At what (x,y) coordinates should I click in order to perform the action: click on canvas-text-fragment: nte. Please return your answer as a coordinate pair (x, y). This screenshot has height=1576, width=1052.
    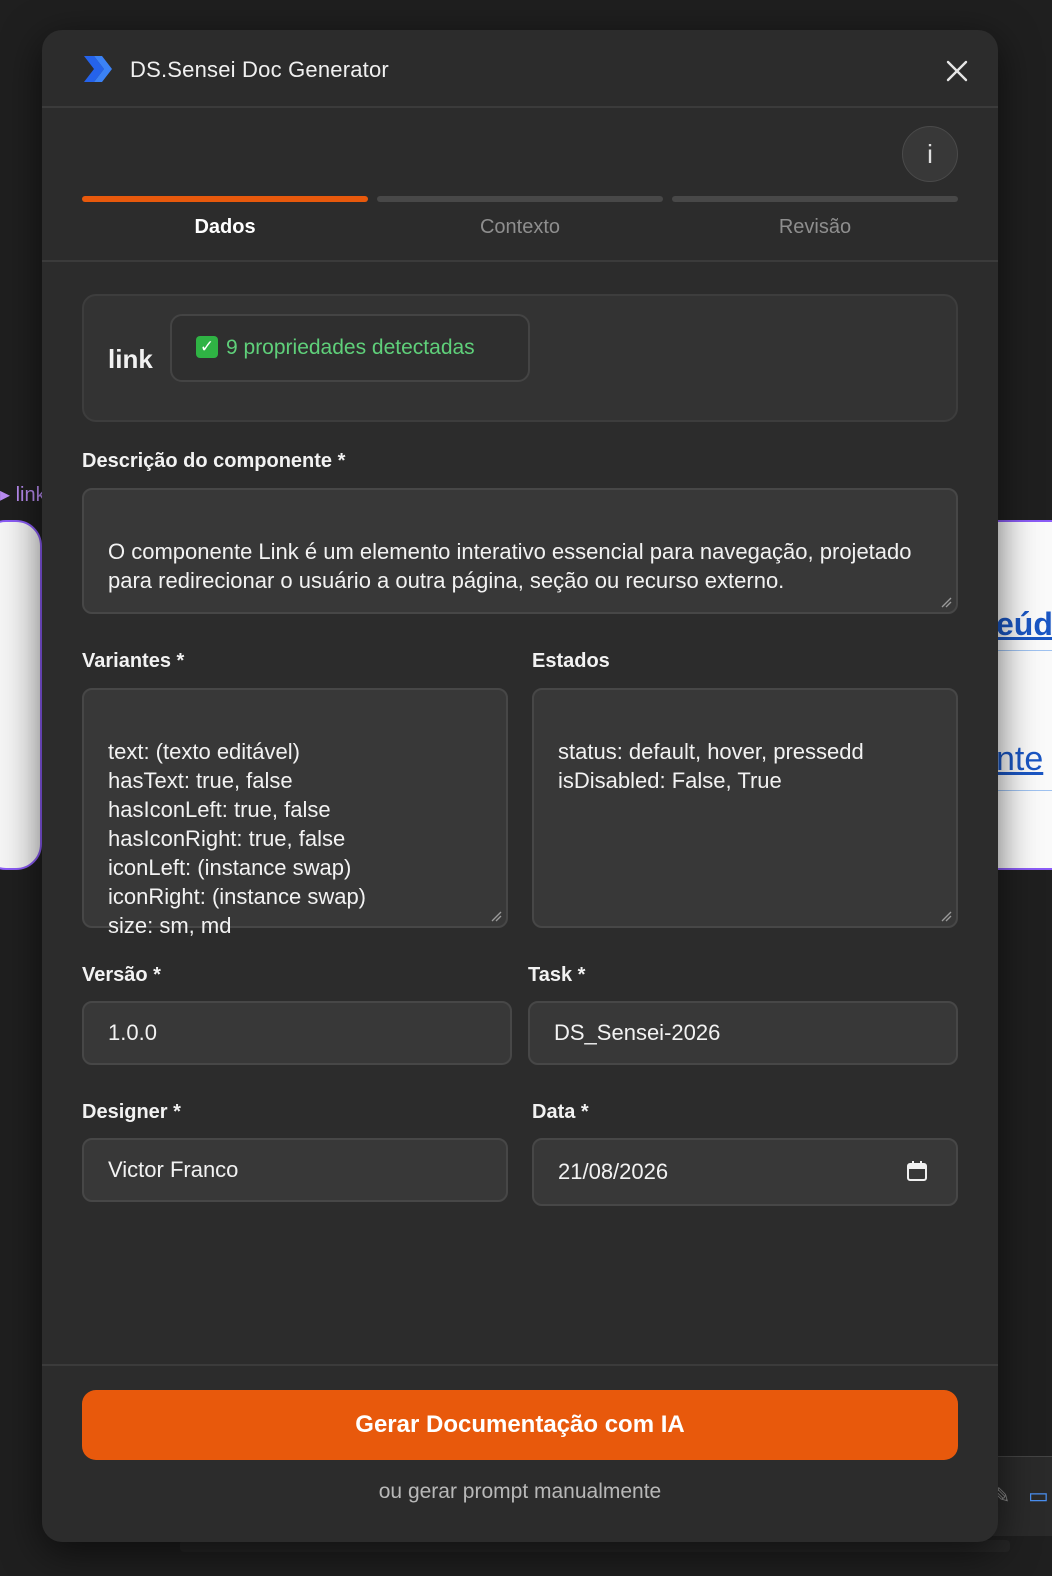
    Looking at the image, I should click on (1020, 759).